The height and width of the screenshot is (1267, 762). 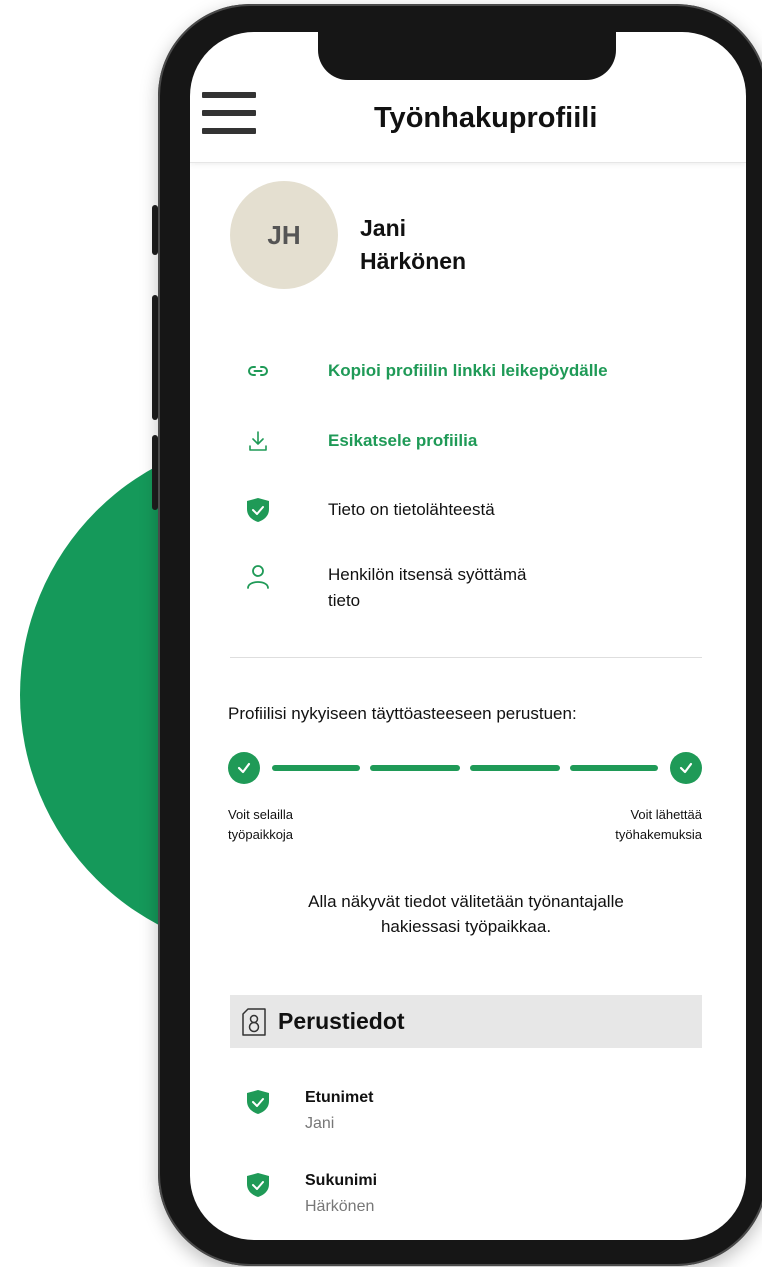 I want to click on preview-profile-action: Esikatsele profiilia, so click(x=468, y=441).